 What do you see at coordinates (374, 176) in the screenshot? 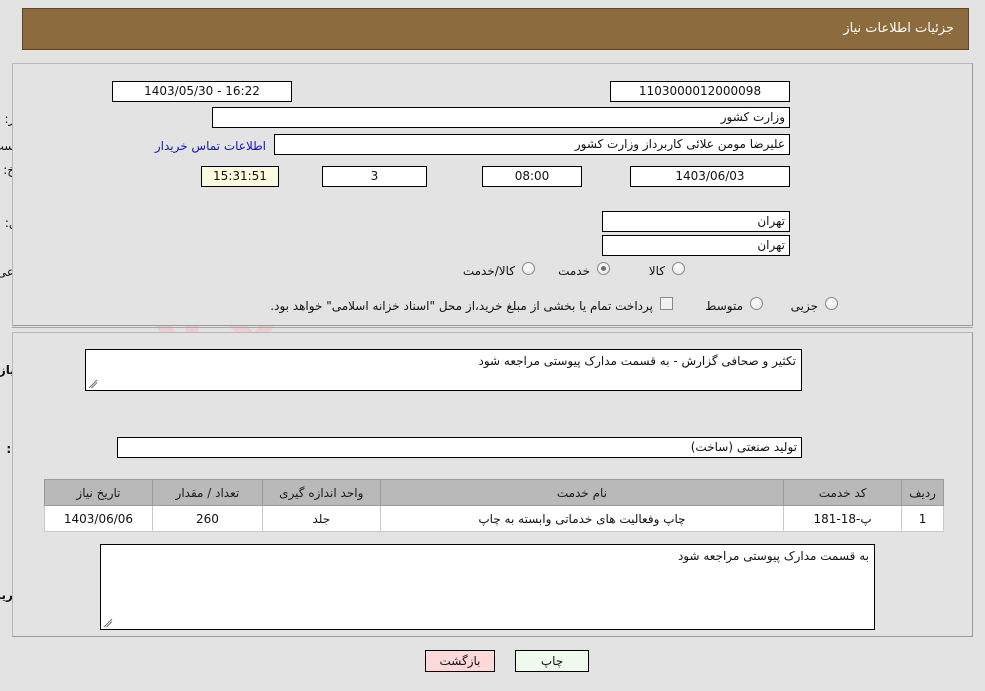
I see `deadline-days-value: 3` at bounding box center [374, 176].